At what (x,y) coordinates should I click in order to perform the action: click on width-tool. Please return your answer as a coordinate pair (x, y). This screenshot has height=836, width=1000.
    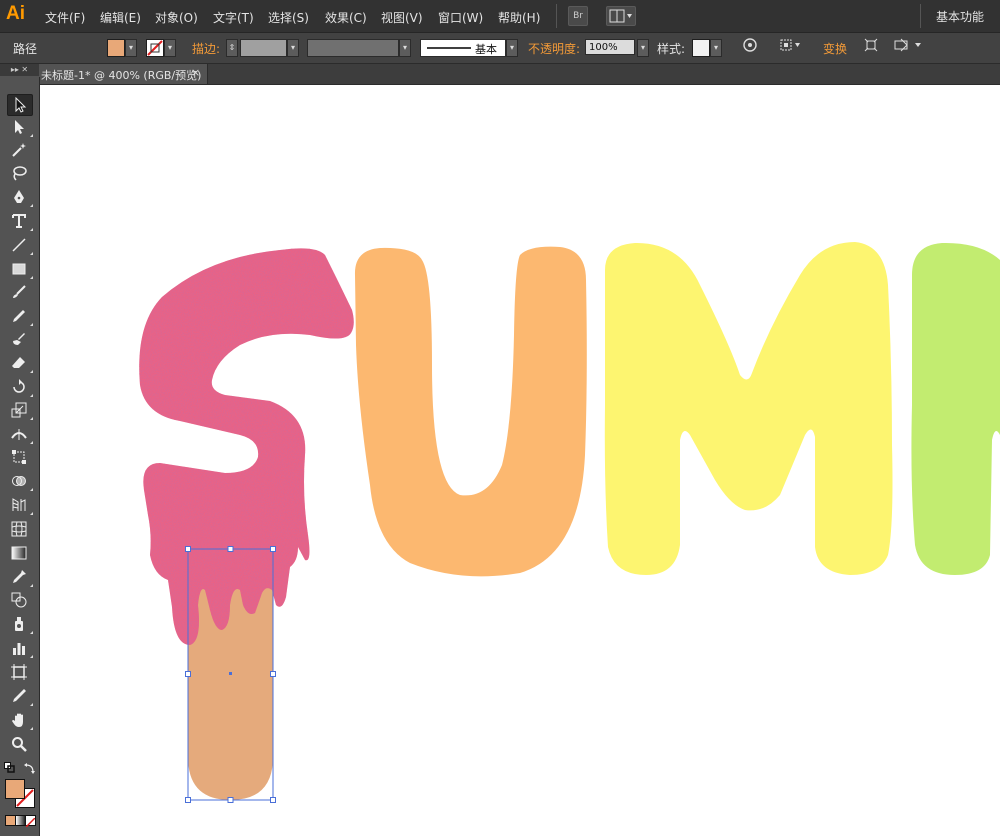
    Looking at the image, I should click on (20, 434).